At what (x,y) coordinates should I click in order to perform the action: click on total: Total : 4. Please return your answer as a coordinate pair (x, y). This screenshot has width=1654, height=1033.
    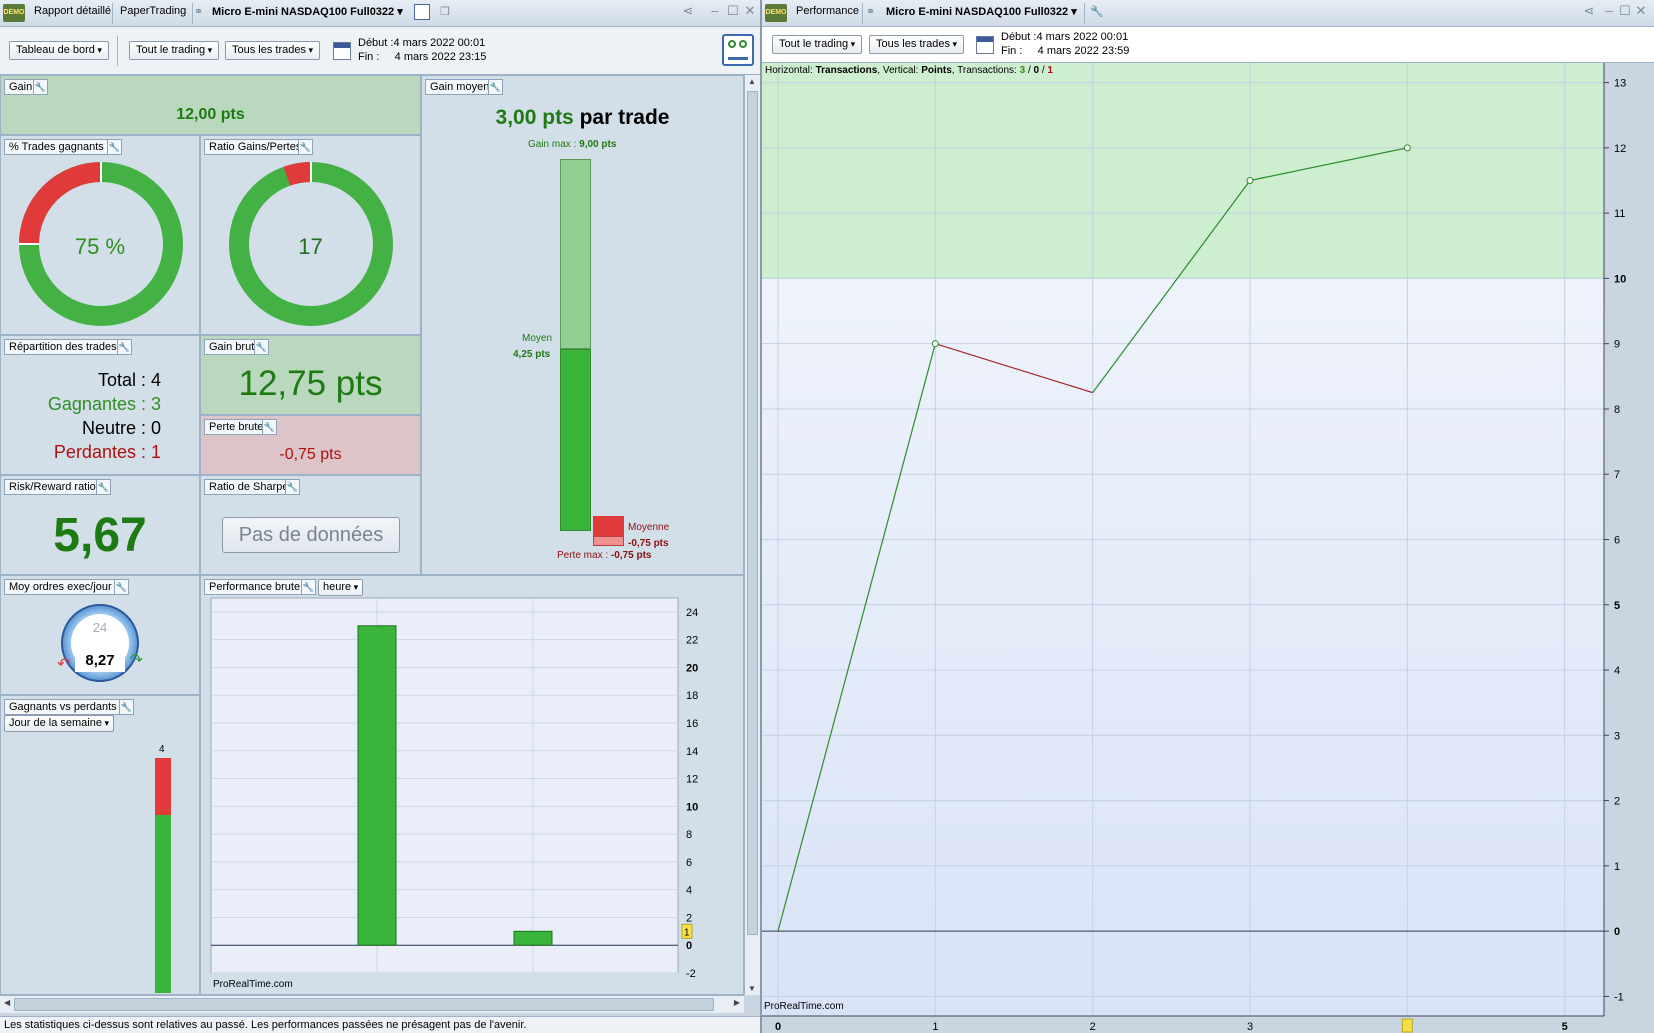
    Looking at the image, I should click on (129, 380).